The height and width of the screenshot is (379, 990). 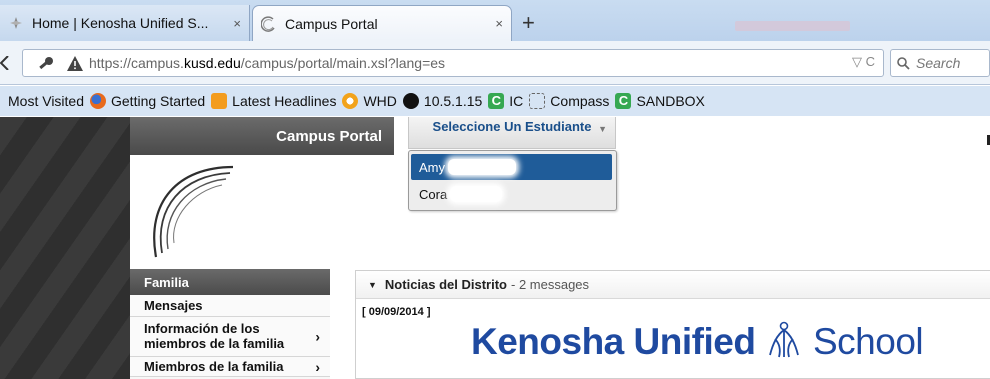 What do you see at coordinates (273, 101) in the screenshot?
I see `bookmark-latest-headlines: Latest Headlines` at bounding box center [273, 101].